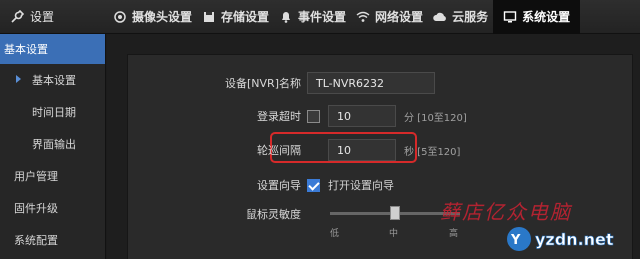  Describe the element at coordinates (245, 17) in the screenshot. I see `tab-label: 存储设置` at that location.